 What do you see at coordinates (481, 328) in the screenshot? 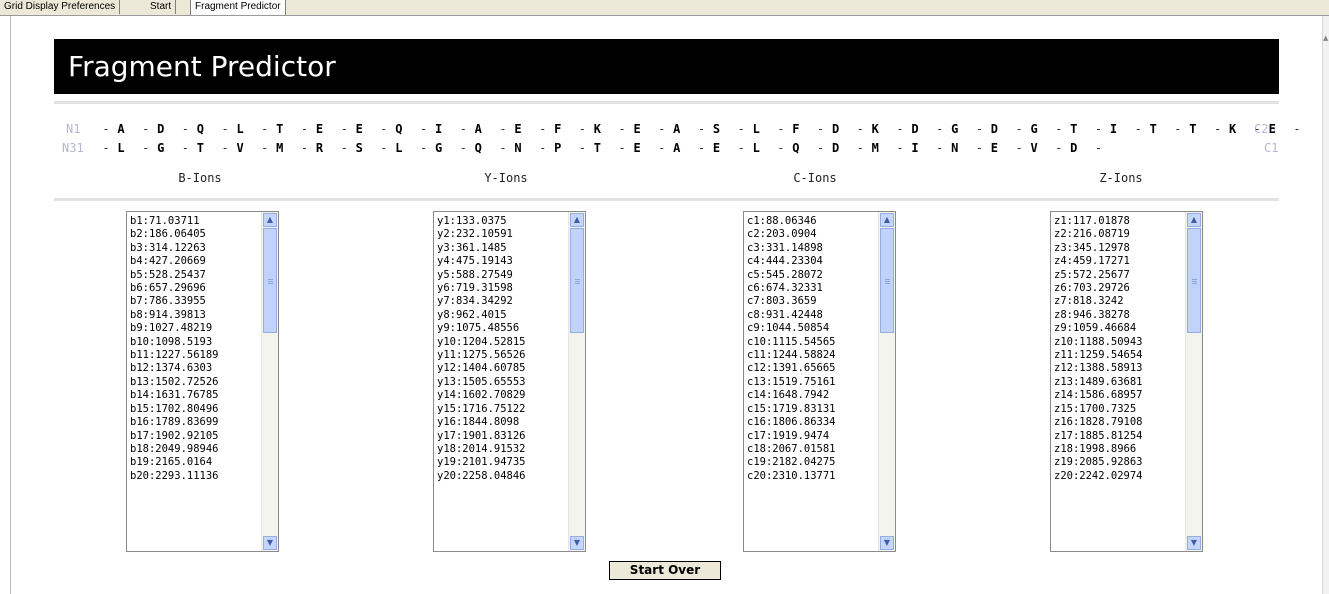
I see `list-item: y9:1075.48556` at bounding box center [481, 328].